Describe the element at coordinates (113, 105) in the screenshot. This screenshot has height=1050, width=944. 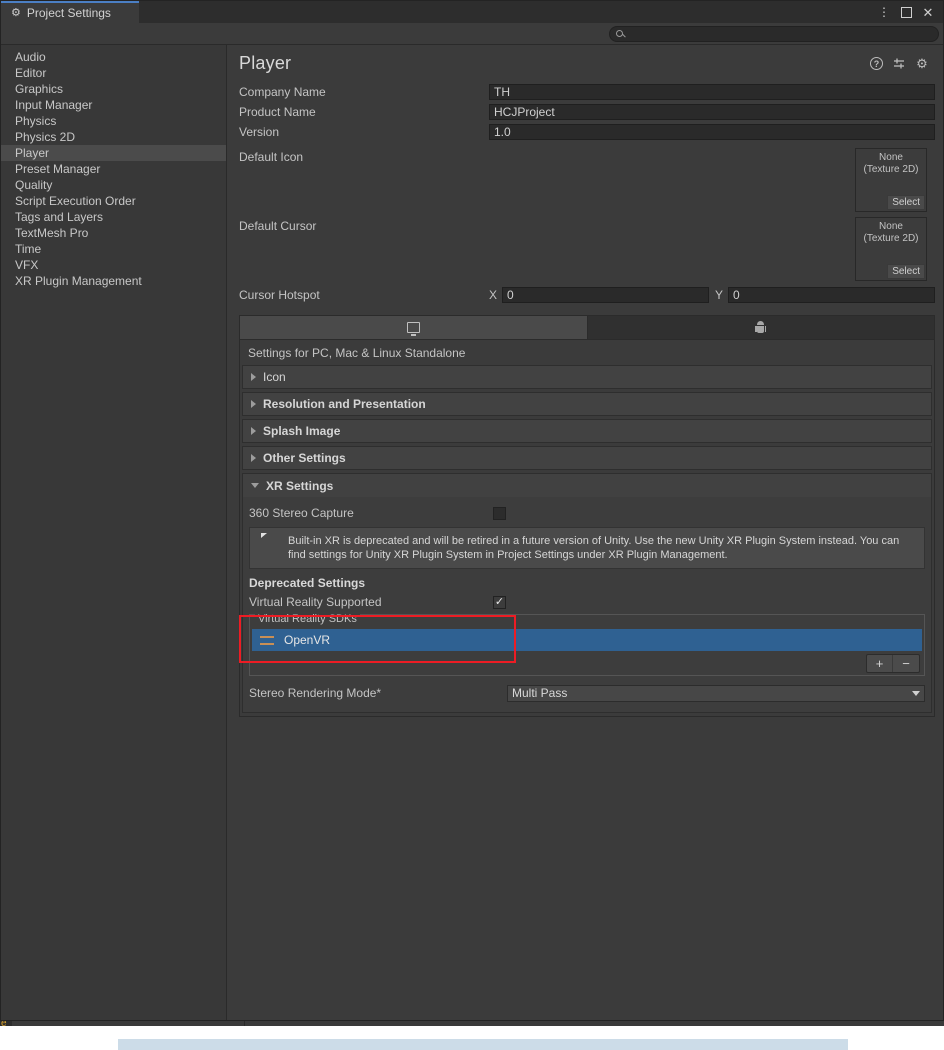
I see `sidebar-item-input-manager: Input Manager` at that location.